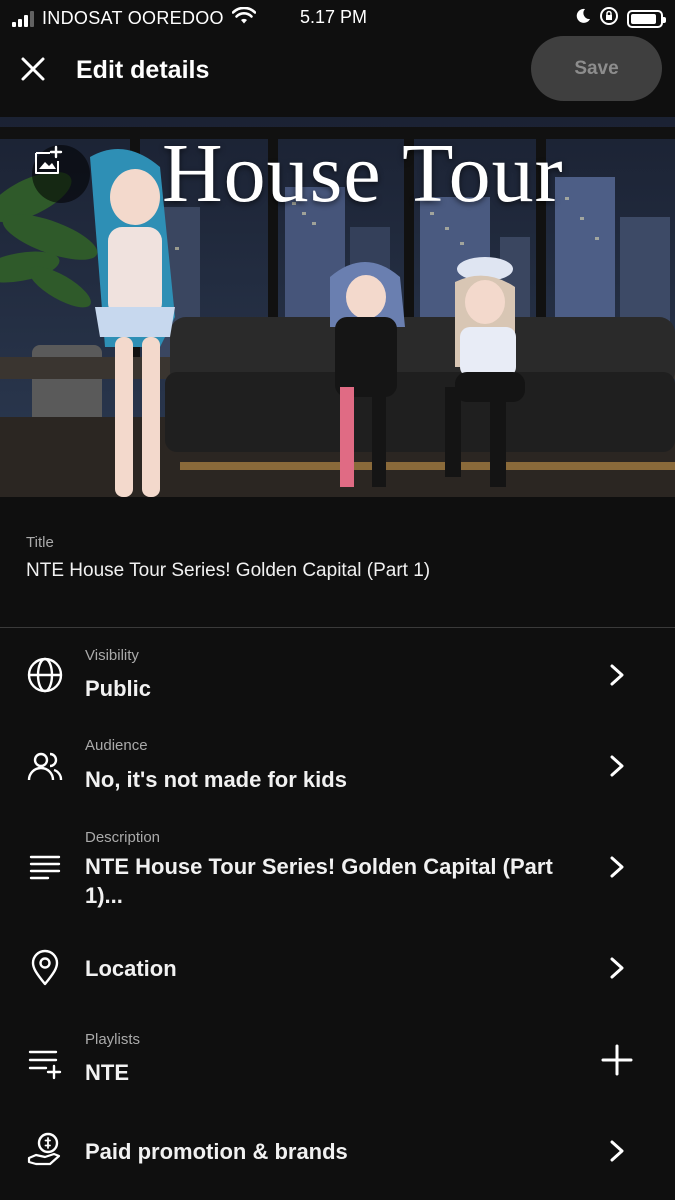 The image size is (675, 1200). I want to click on location-pin-icon, so click(45, 968).